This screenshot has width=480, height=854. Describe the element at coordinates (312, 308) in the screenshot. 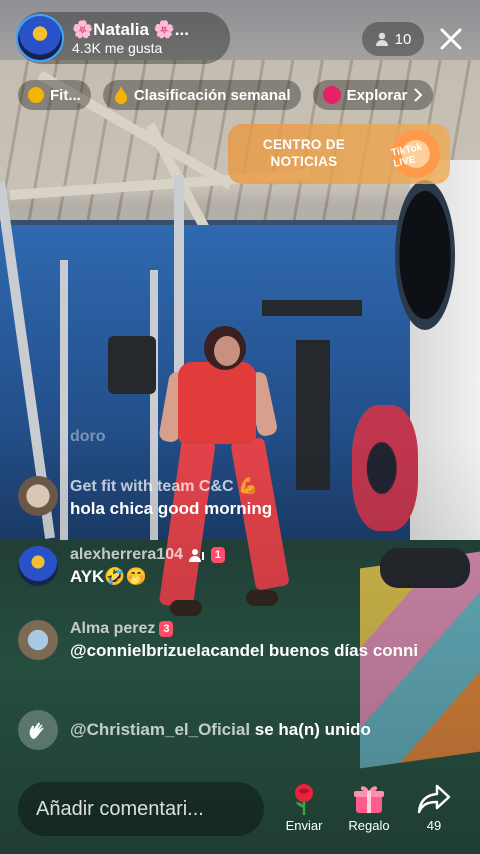

I see `gym-machine` at that location.